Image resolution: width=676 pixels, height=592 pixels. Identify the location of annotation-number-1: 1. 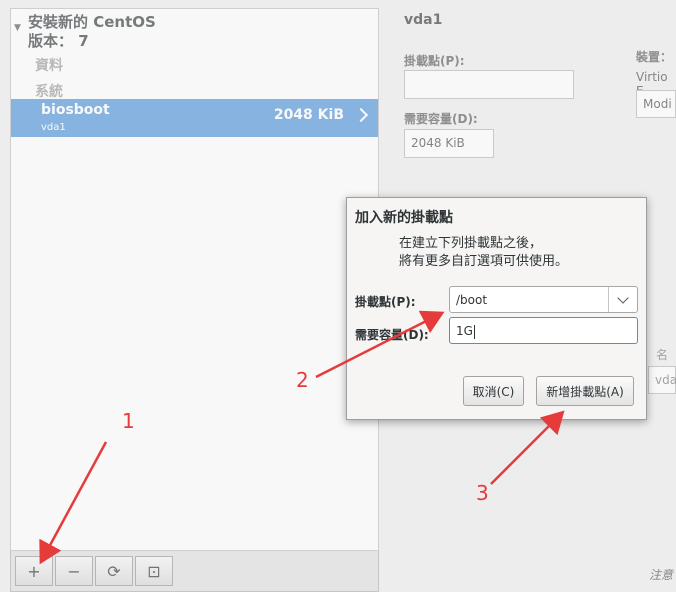
(128, 421).